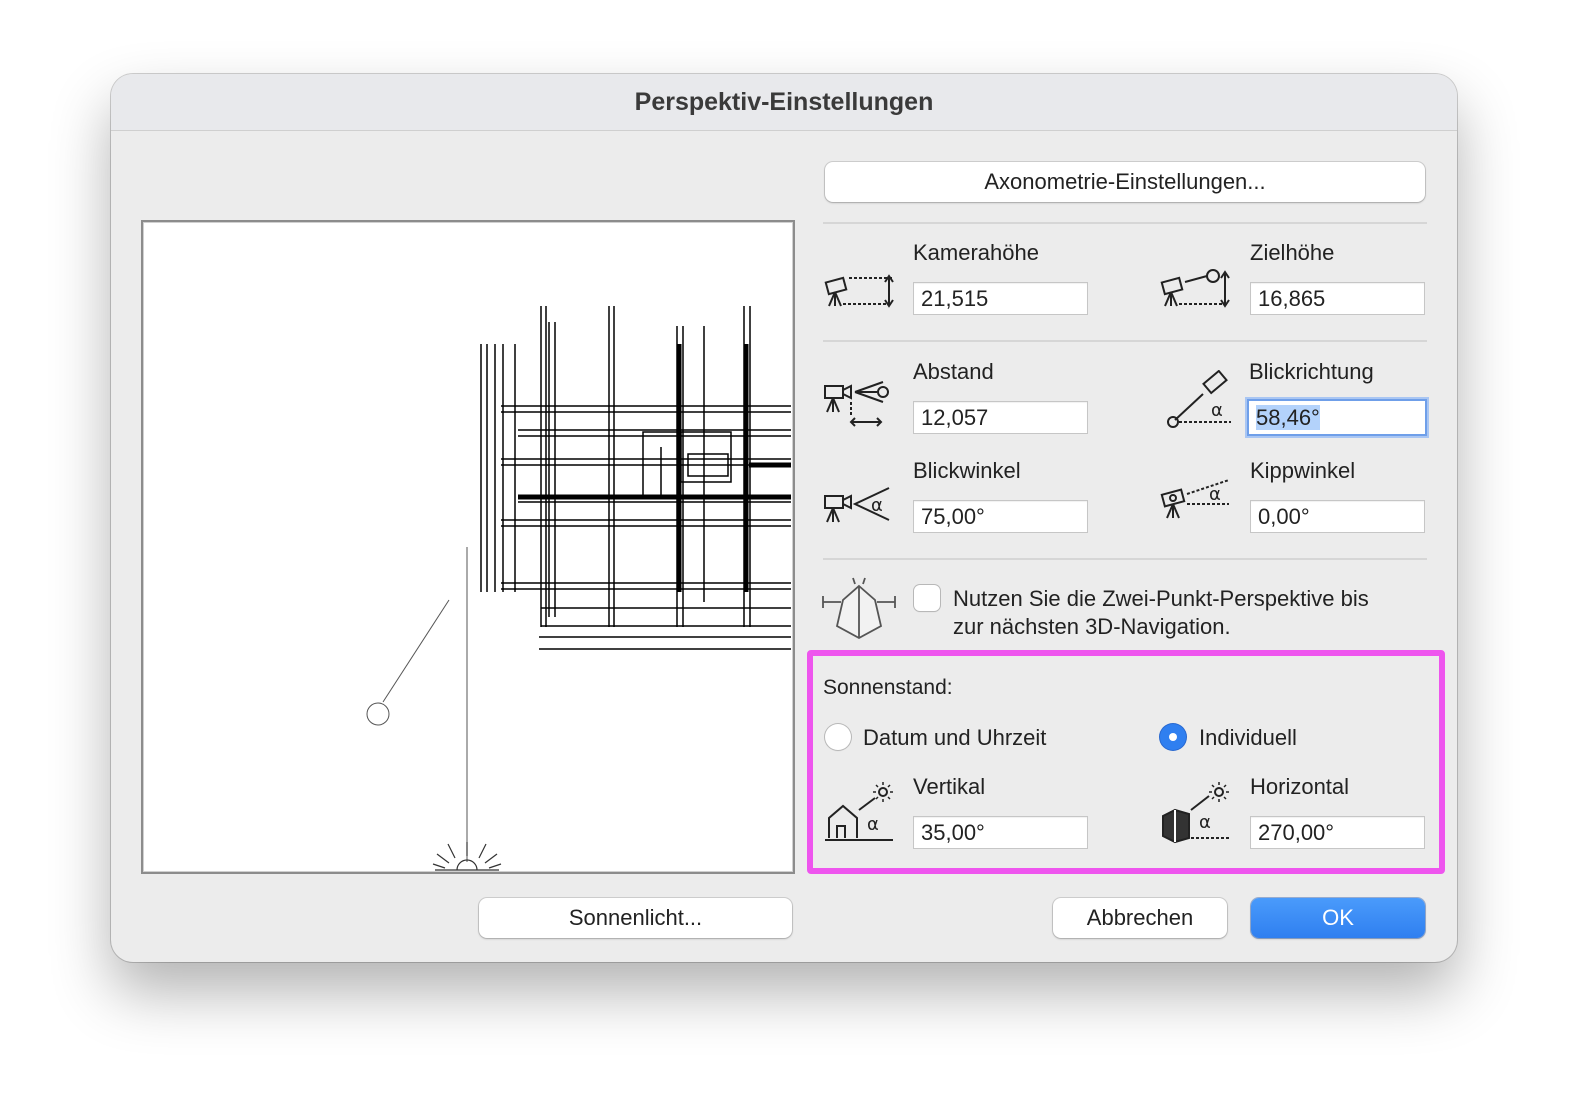 Image resolution: width=1584 pixels, height=1120 pixels. Describe the element at coordinates (1092, 626) in the screenshot. I see `two-point-perspective-line2: zur nächsten 3D-Navigation.` at that location.